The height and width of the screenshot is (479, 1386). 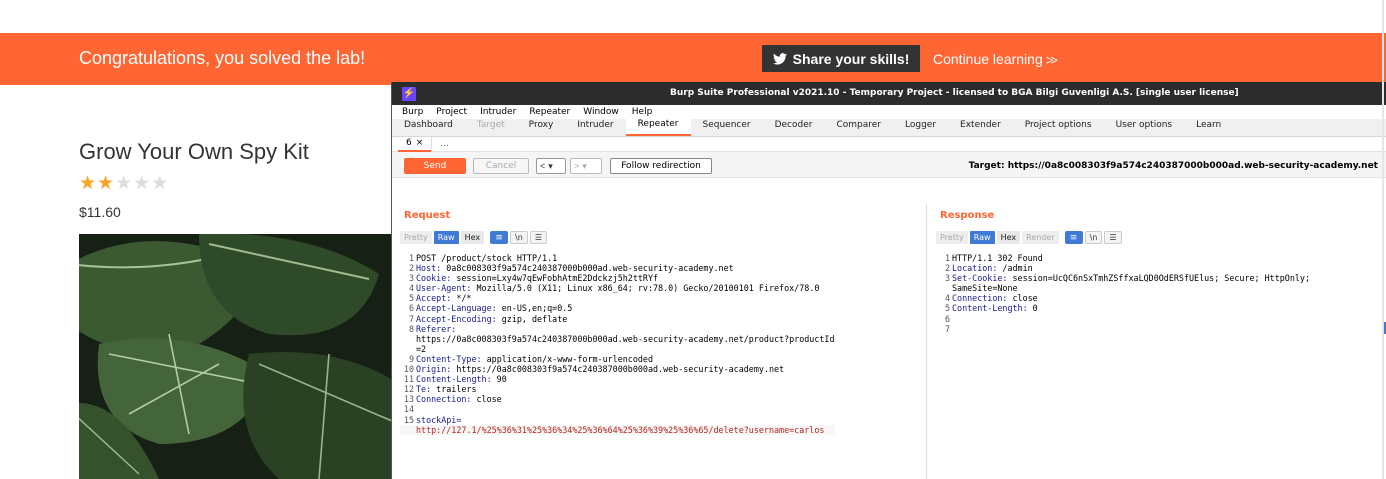 I want to click on header-name: Cookie:, so click(x=434, y=278).